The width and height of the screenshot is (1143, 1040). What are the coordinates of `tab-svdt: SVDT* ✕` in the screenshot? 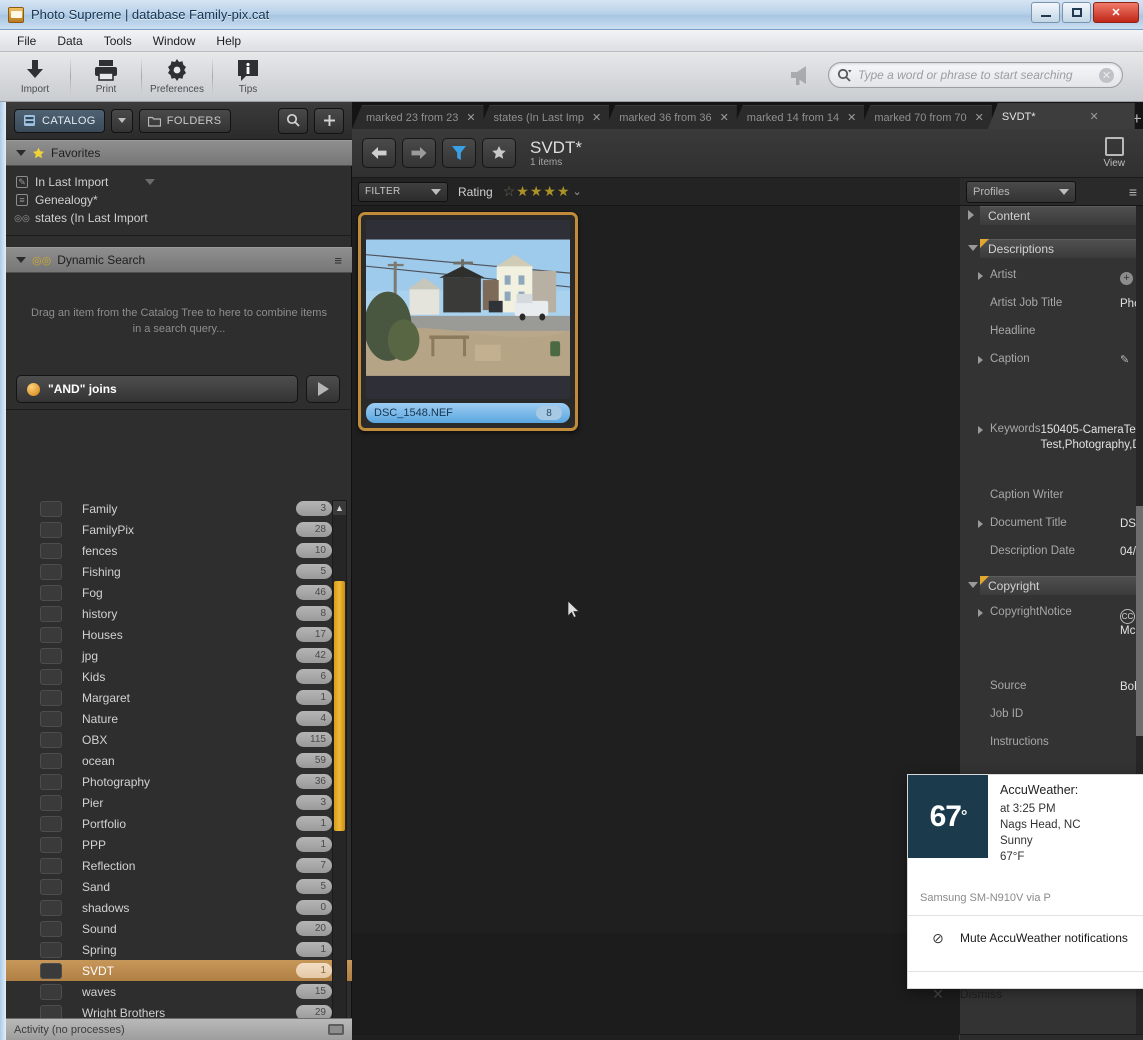 It's located at (1061, 116).